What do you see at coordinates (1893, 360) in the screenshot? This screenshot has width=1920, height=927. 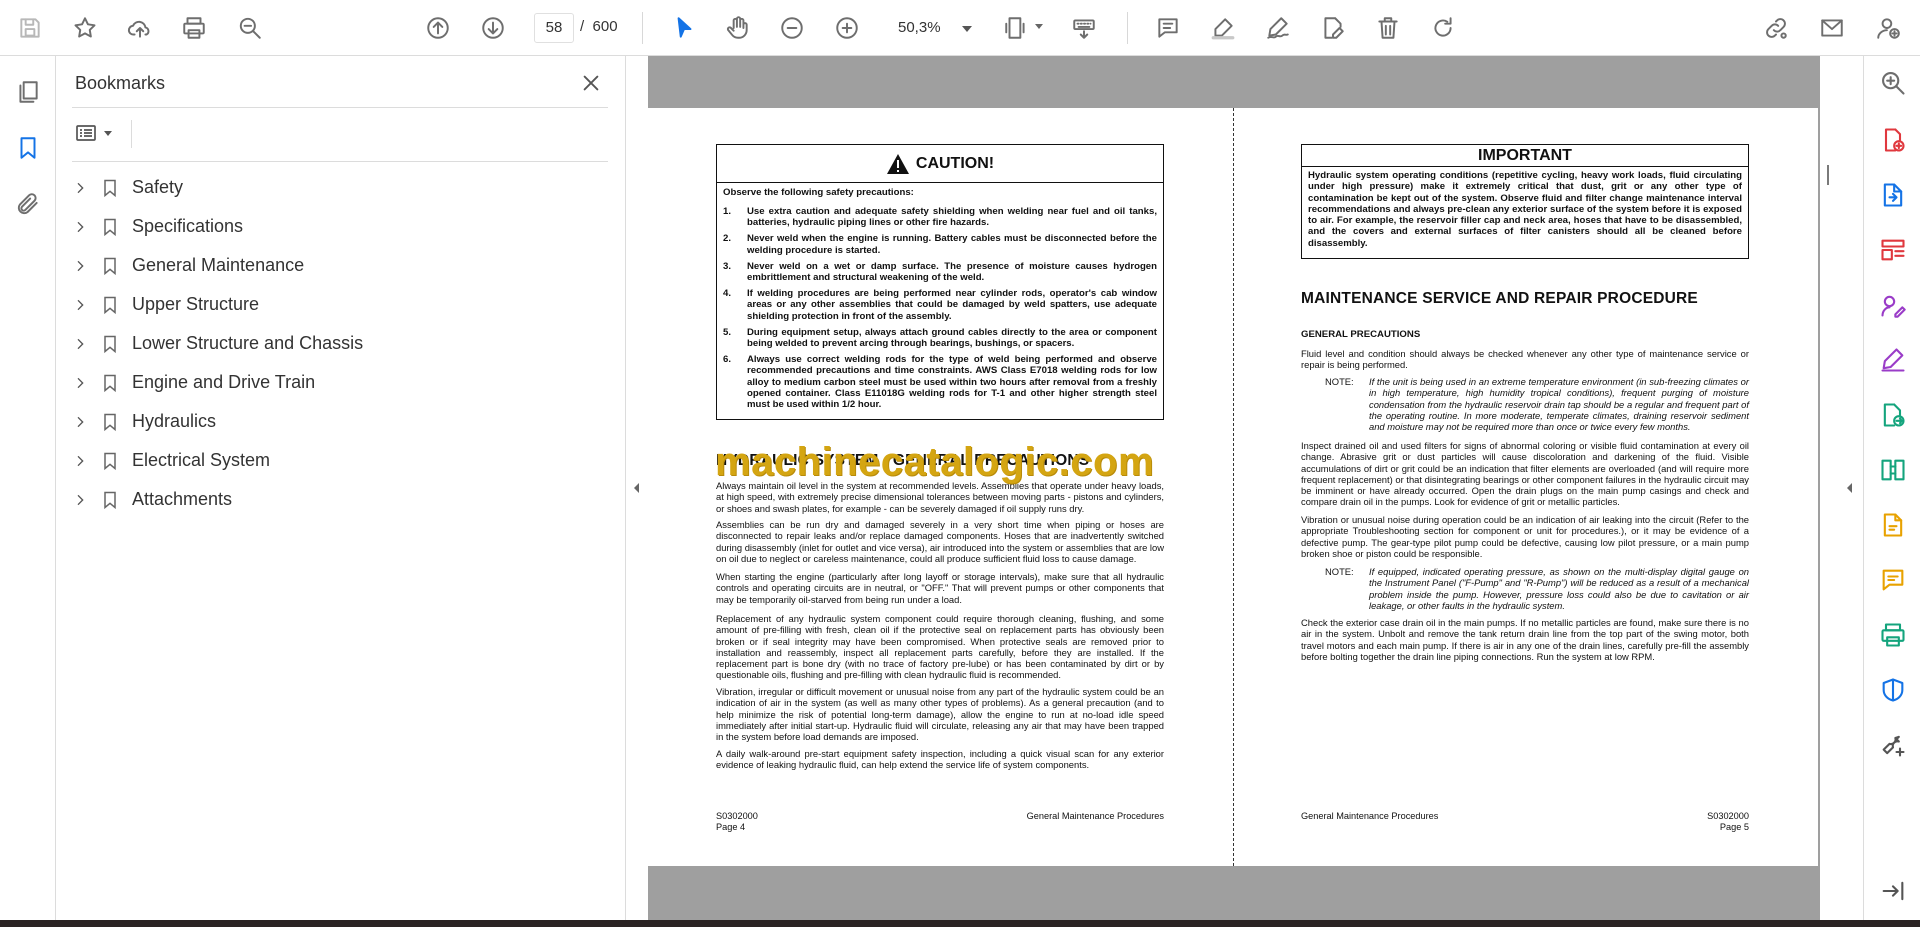 I see `request-signature-icon` at bounding box center [1893, 360].